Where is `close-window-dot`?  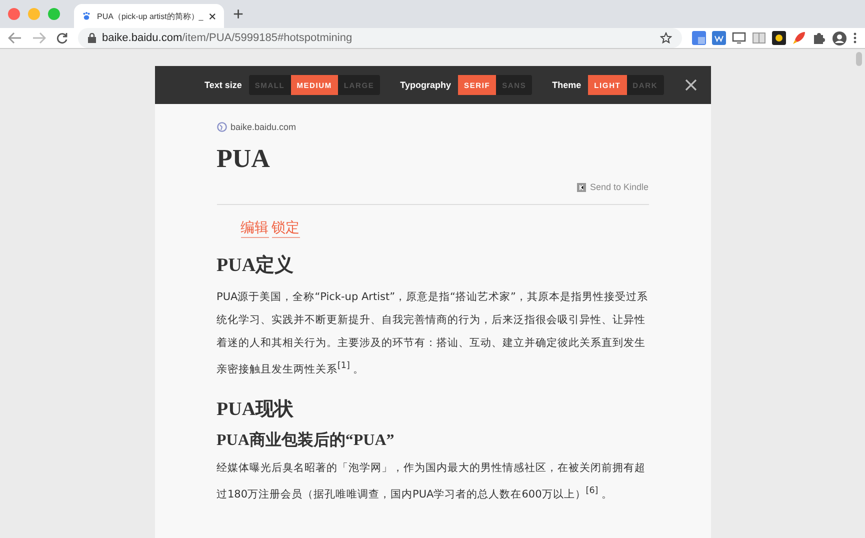 close-window-dot is located at coordinates (14, 14).